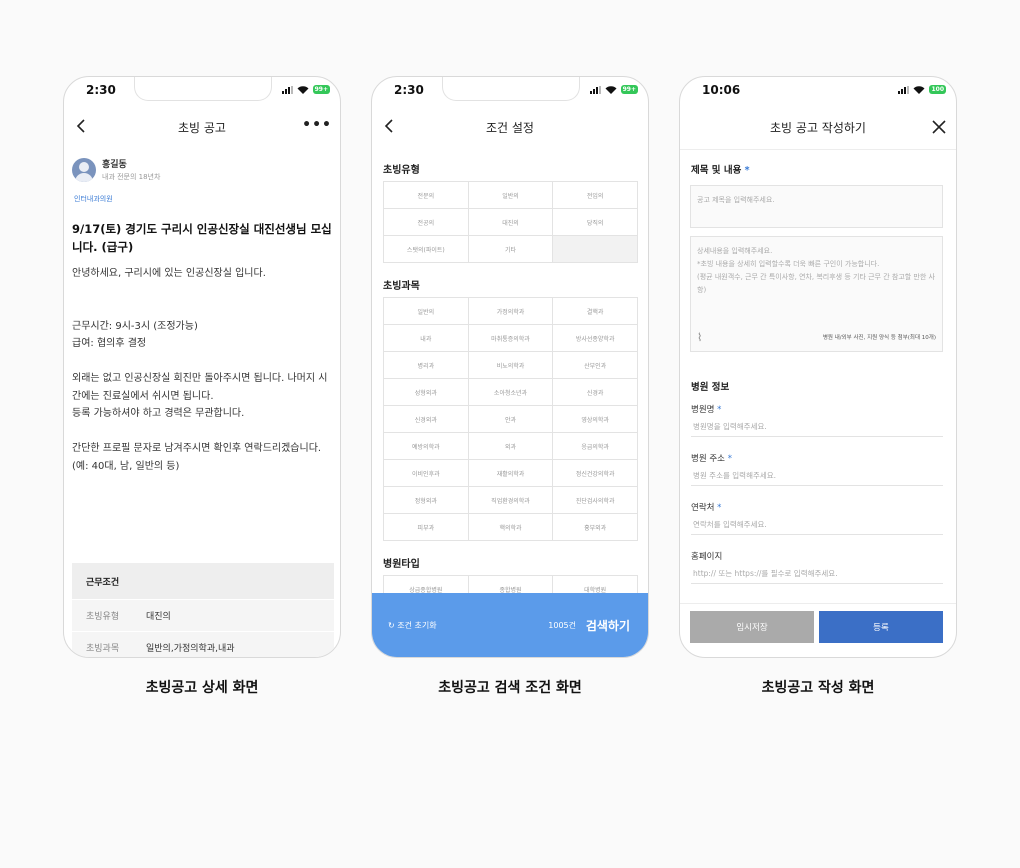 The height and width of the screenshot is (868, 1020). Describe the element at coordinates (816, 338) in the screenshot. I see `attach-bar: ⌇ 병원 내/외부 사진, 지원 양식 등 첨부(최대 10개)` at that location.